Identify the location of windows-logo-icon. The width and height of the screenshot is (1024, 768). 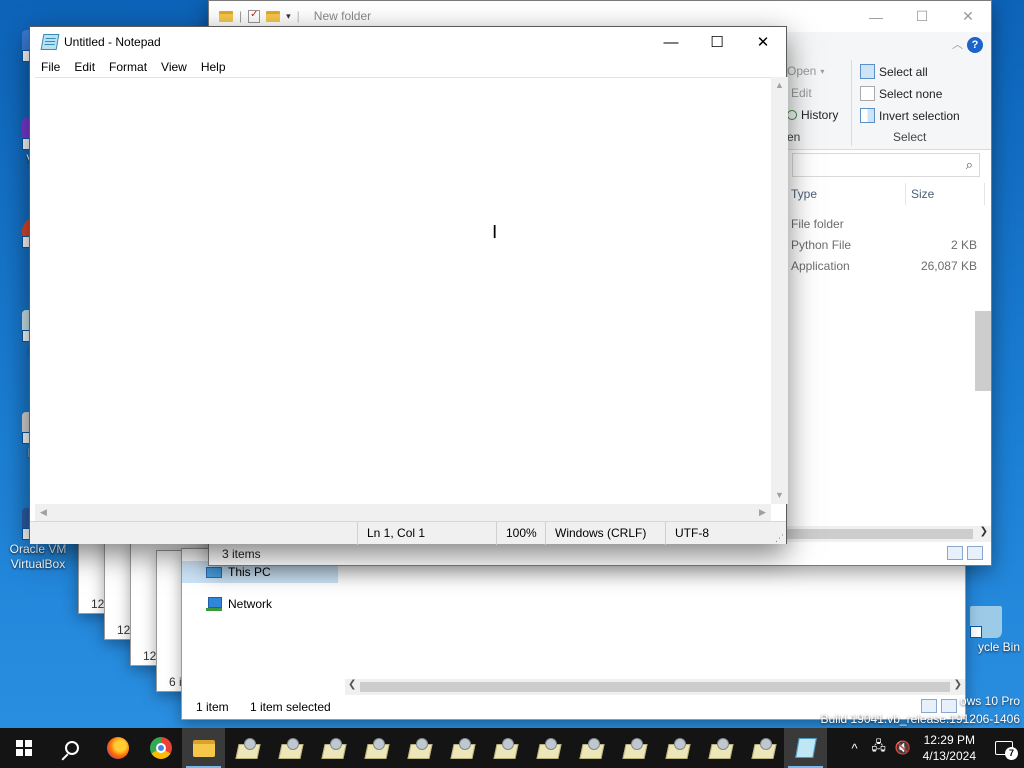
(24, 748).